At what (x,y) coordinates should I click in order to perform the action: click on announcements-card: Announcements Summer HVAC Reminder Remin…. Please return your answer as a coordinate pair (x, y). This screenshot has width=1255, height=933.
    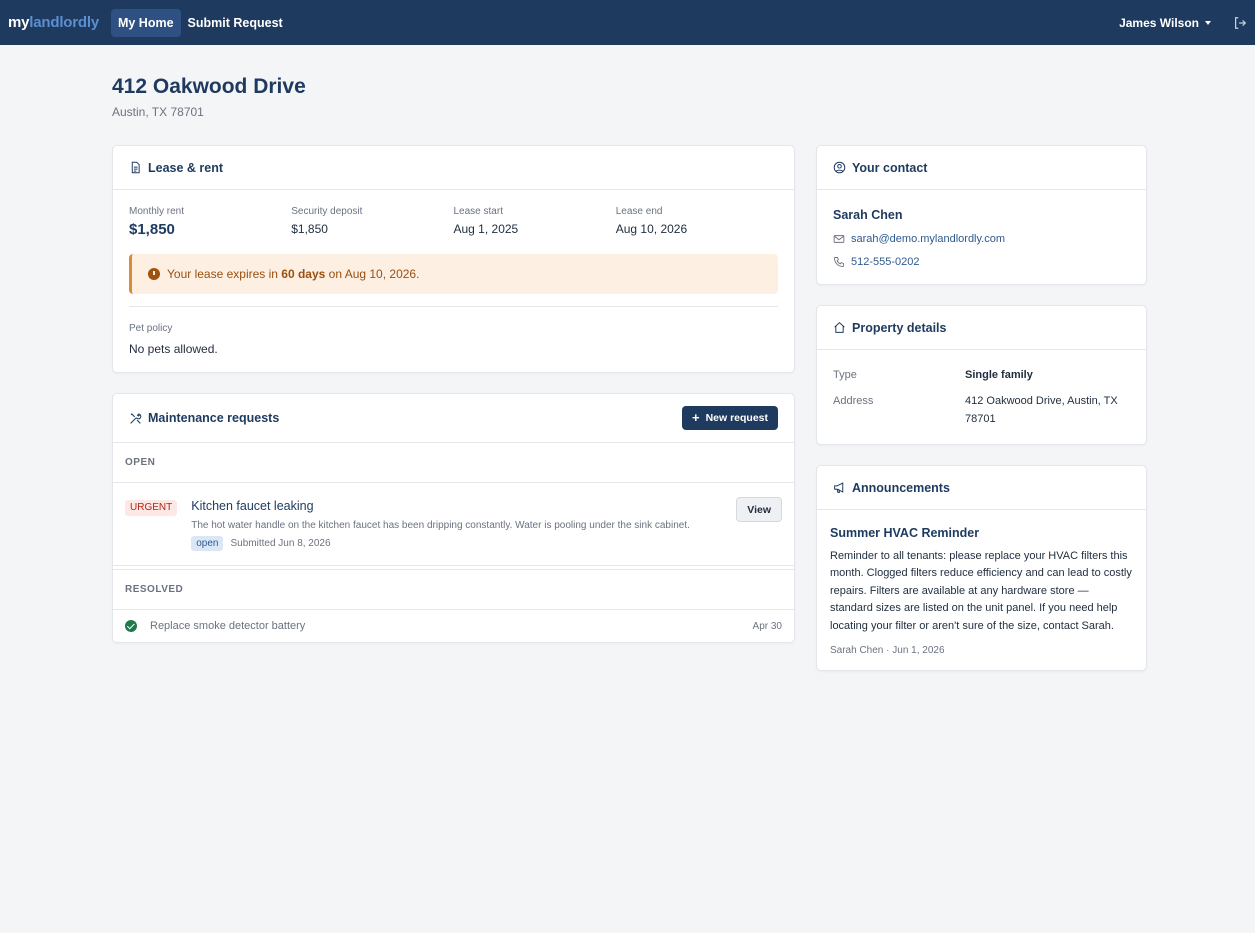
    Looking at the image, I should click on (981, 568).